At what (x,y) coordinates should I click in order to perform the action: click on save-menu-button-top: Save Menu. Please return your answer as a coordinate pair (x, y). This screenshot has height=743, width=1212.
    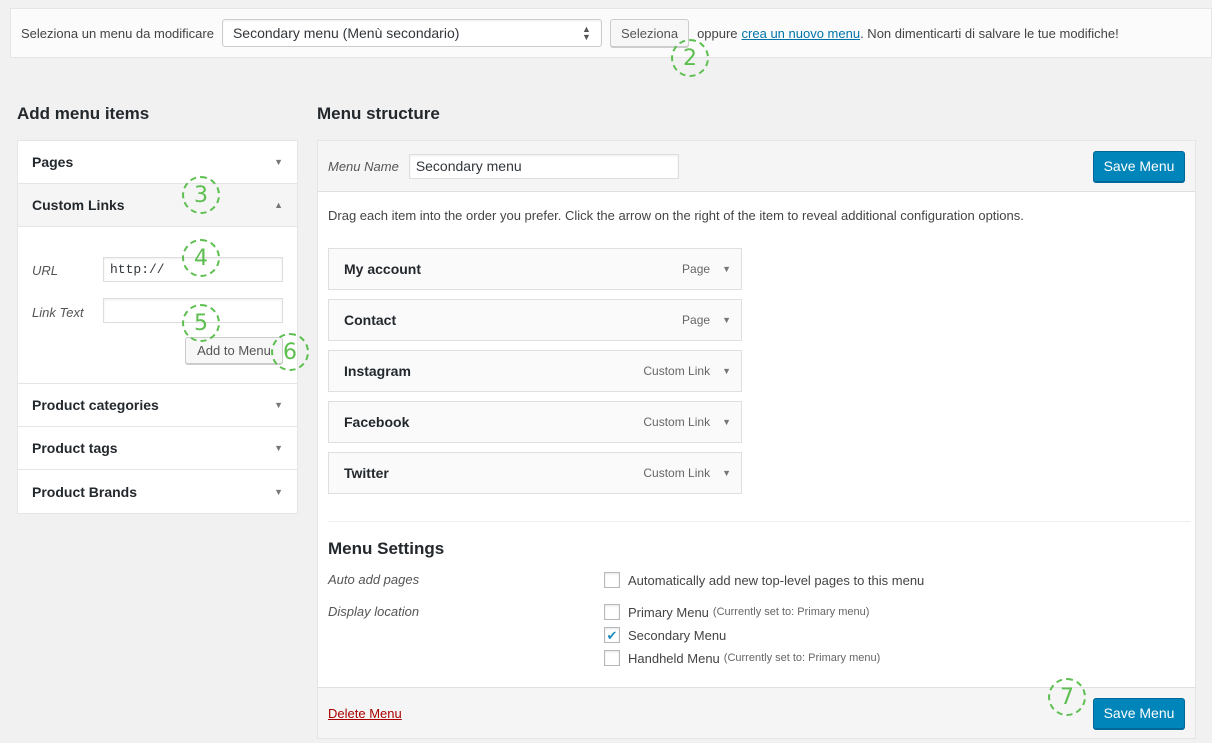
    Looking at the image, I should click on (1139, 166).